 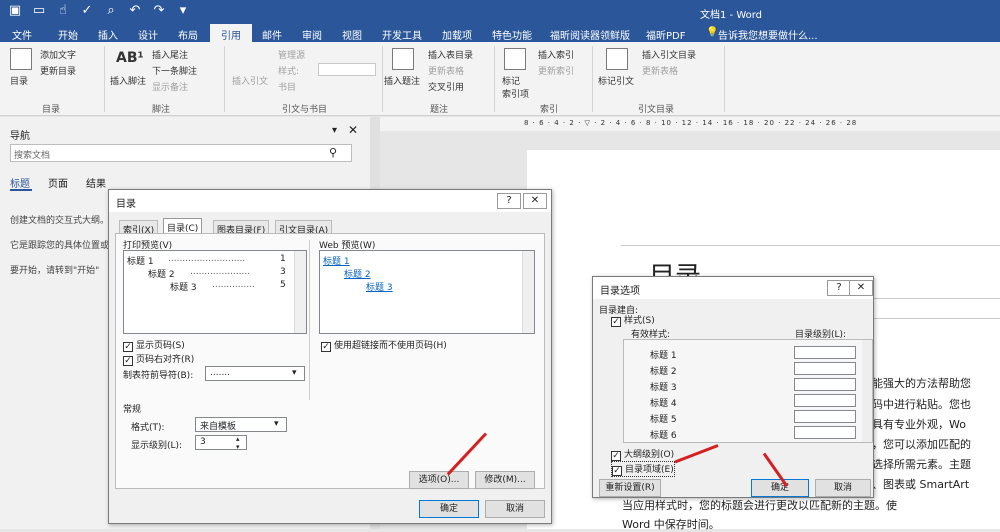 I want to click on tab-foxit-pdf: 福昕PDF, so click(x=665, y=34).